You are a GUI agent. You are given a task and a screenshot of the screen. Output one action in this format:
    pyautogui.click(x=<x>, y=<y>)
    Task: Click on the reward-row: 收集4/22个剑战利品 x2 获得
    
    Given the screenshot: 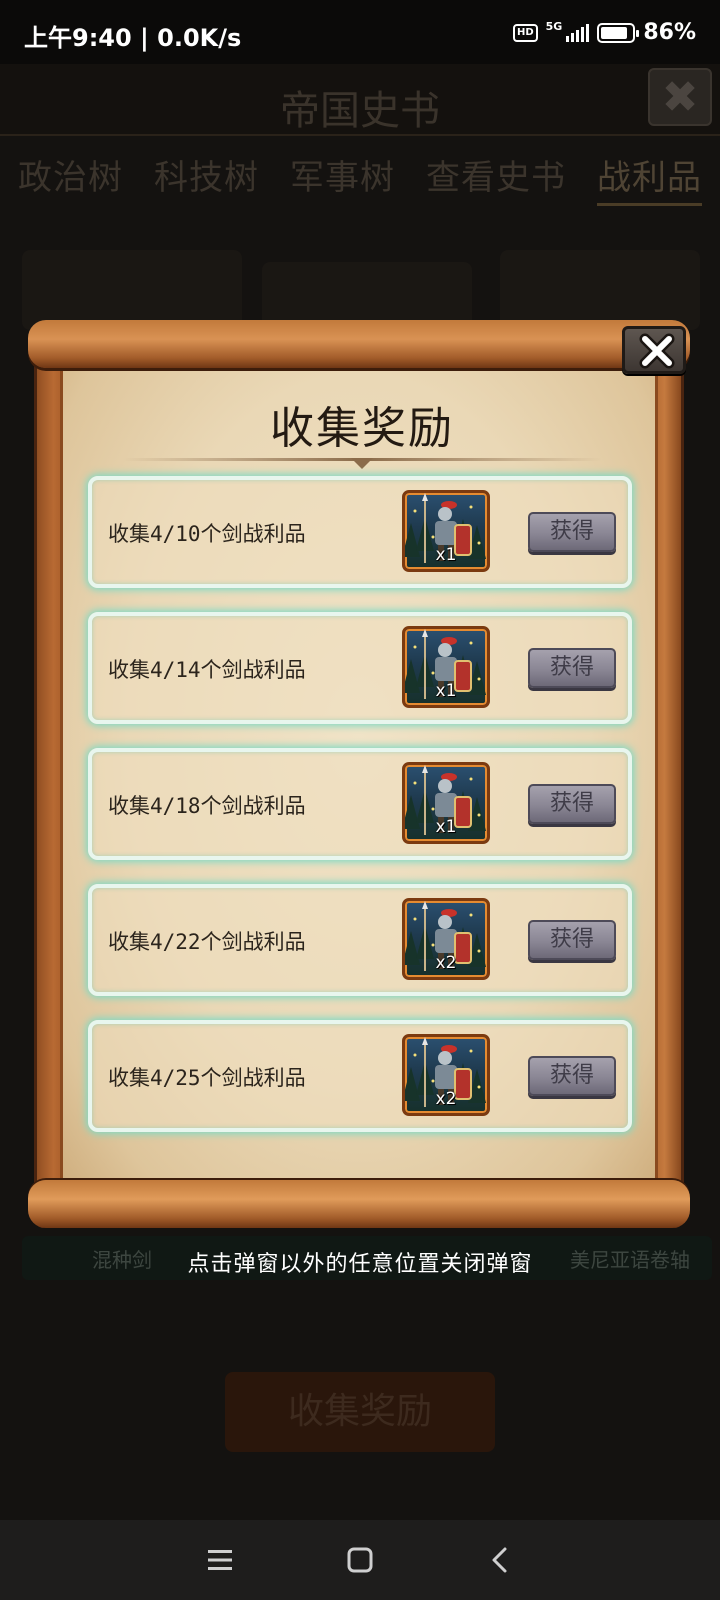 What is the action you would take?
    pyautogui.click(x=360, y=940)
    